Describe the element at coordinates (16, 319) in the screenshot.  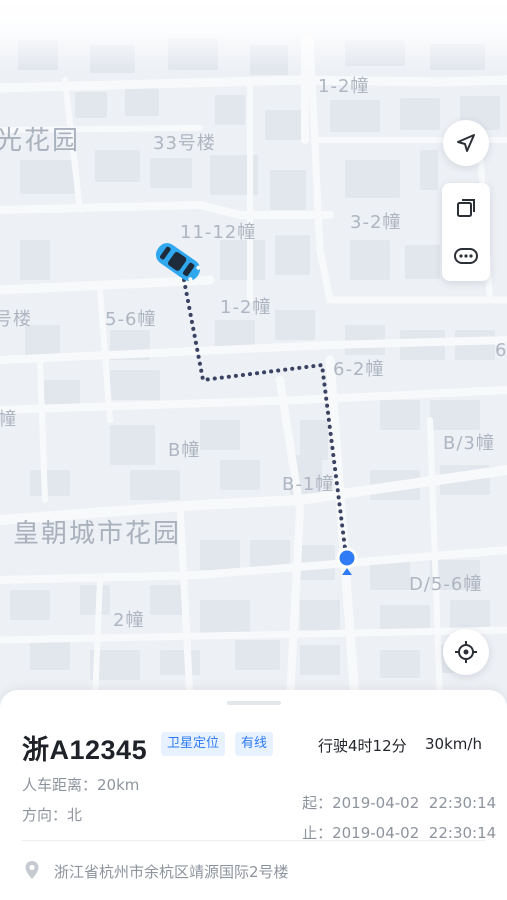
I see `map-label: 号楼` at that location.